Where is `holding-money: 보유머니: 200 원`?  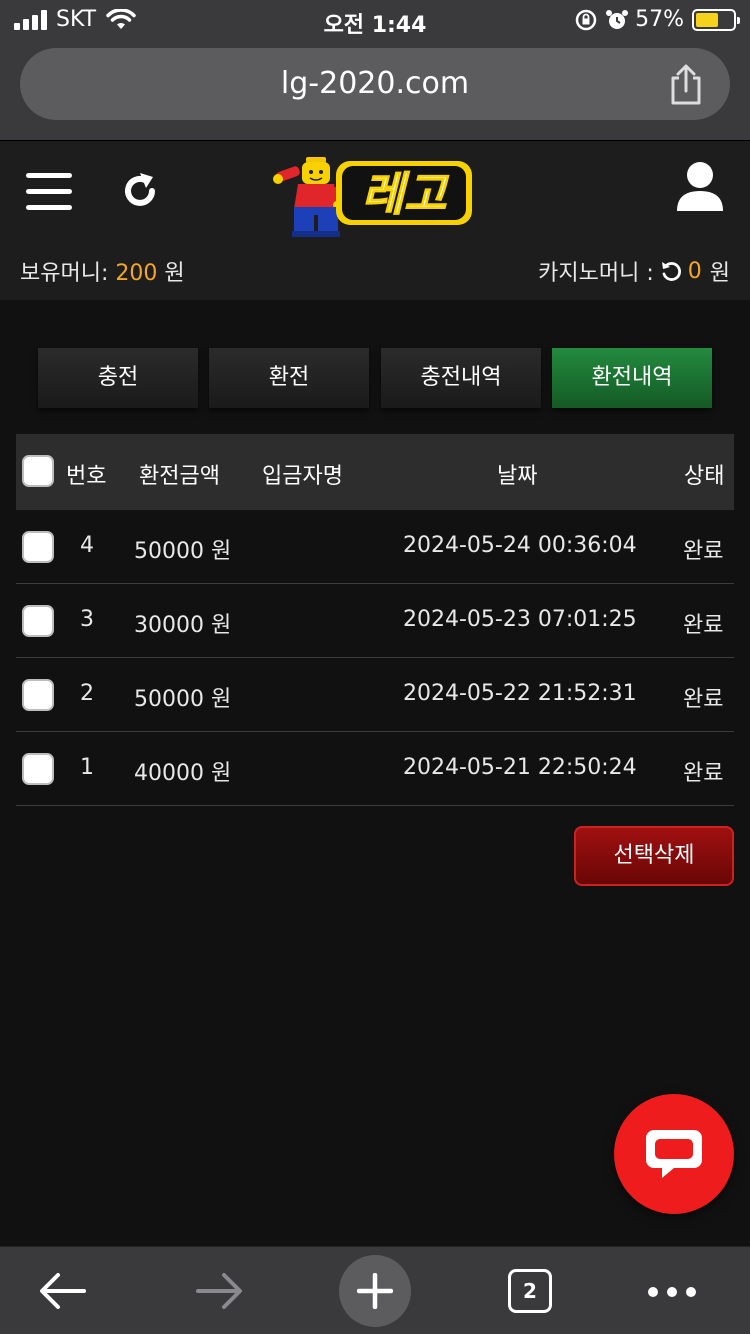
holding-money: 보유머니: 200 원 is located at coordinates (102, 271).